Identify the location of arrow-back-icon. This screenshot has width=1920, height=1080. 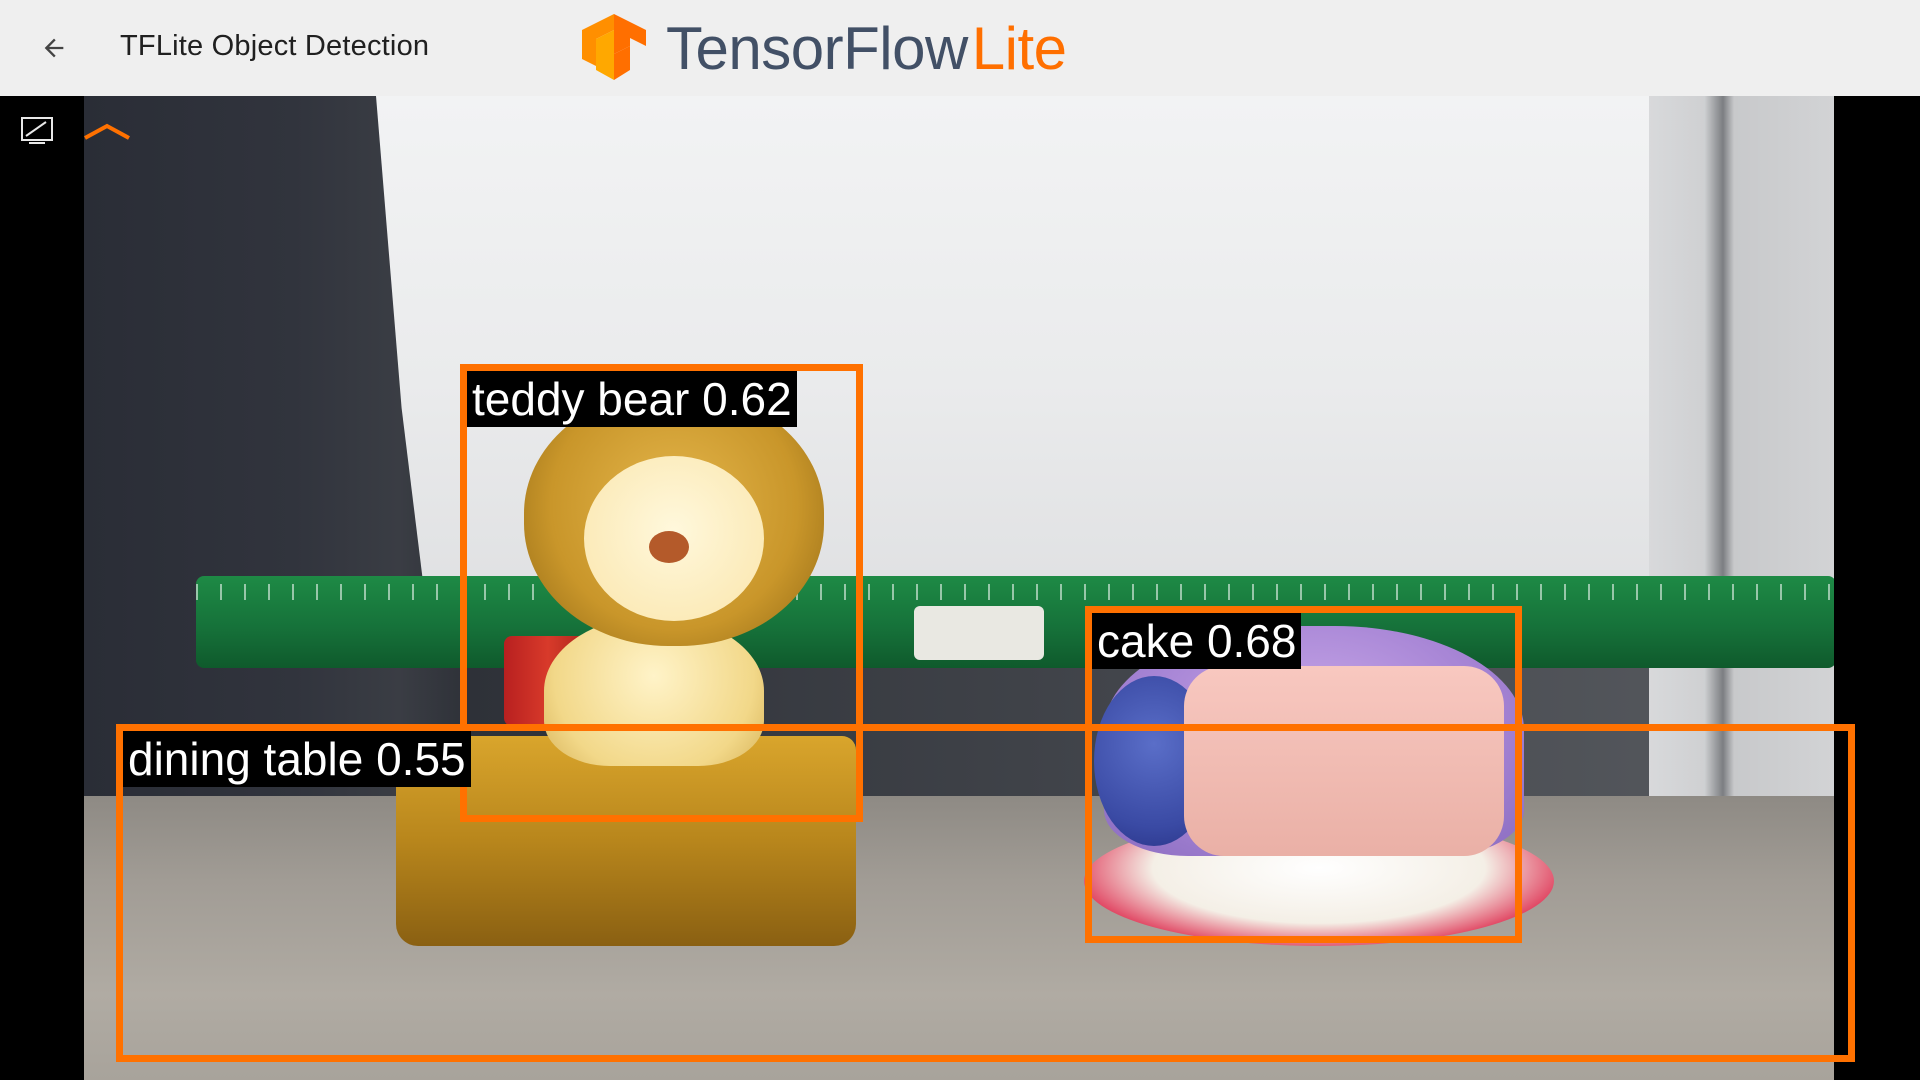
(54, 48).